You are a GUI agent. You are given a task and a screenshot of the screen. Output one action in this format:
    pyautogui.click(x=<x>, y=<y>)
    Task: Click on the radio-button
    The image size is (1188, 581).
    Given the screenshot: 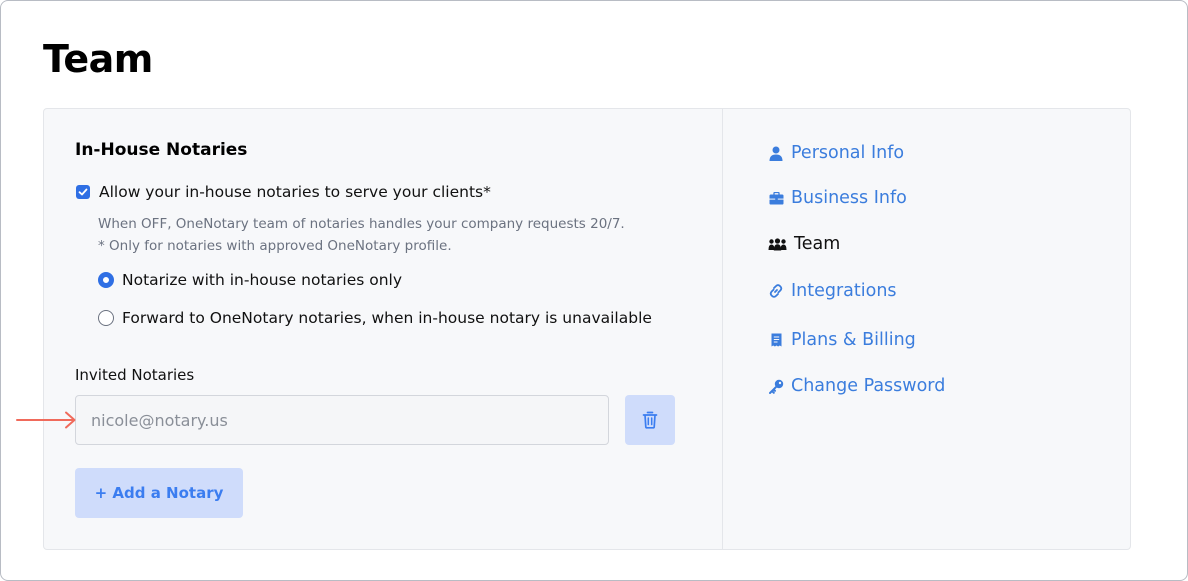 What is the action you would take?
    pyautogui.click(x=106, y=318)
    